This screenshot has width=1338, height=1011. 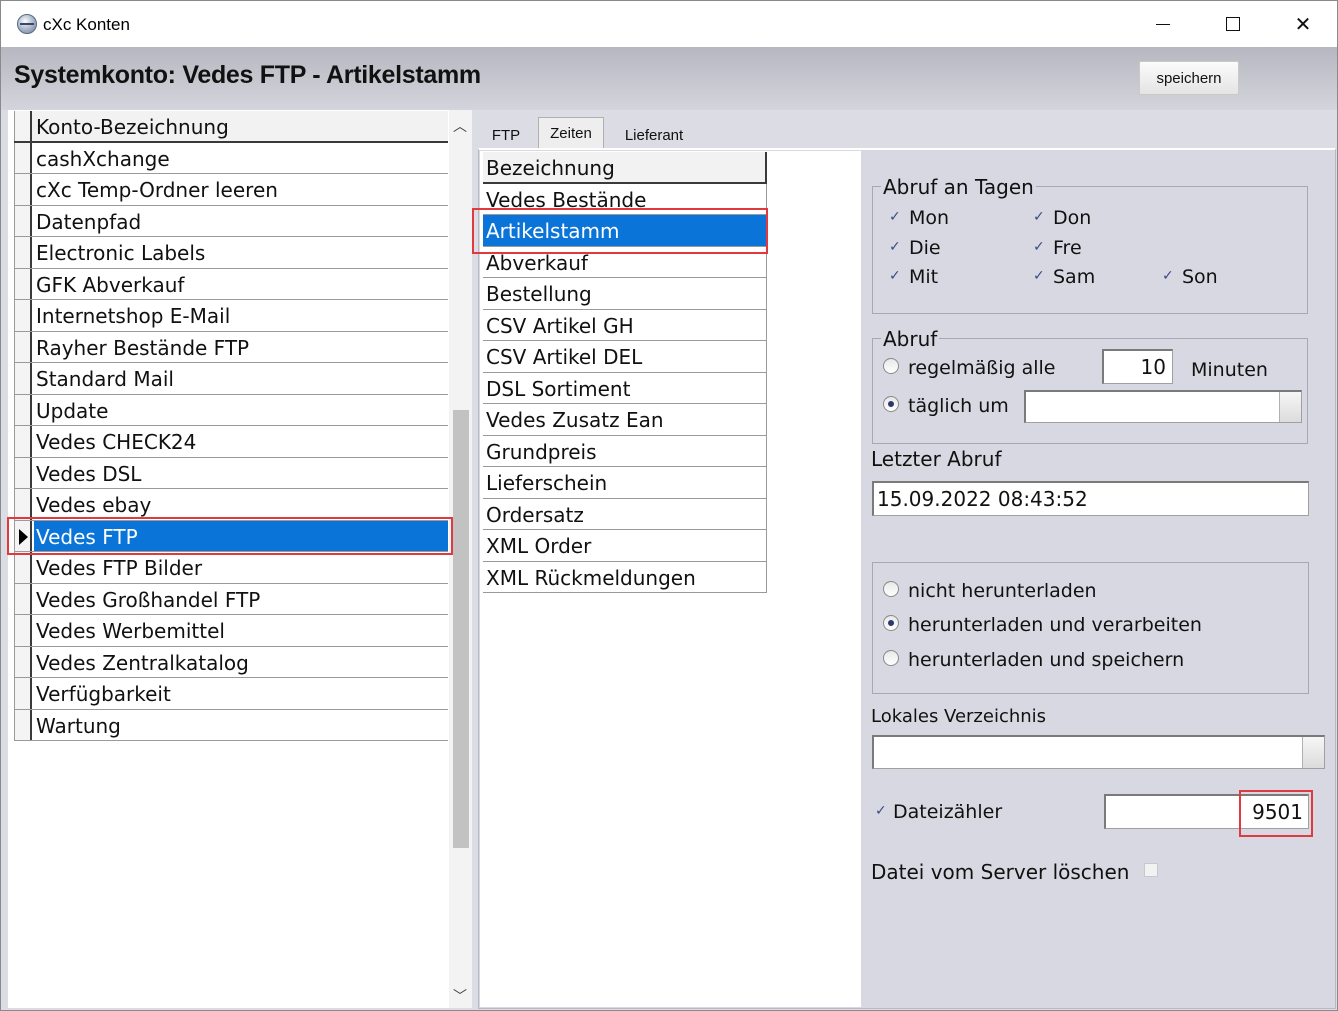 What do you see at coordinates (1303, 24) in the screenshot?
I see `close-button: ✕` at bounding box center [1303, 24].